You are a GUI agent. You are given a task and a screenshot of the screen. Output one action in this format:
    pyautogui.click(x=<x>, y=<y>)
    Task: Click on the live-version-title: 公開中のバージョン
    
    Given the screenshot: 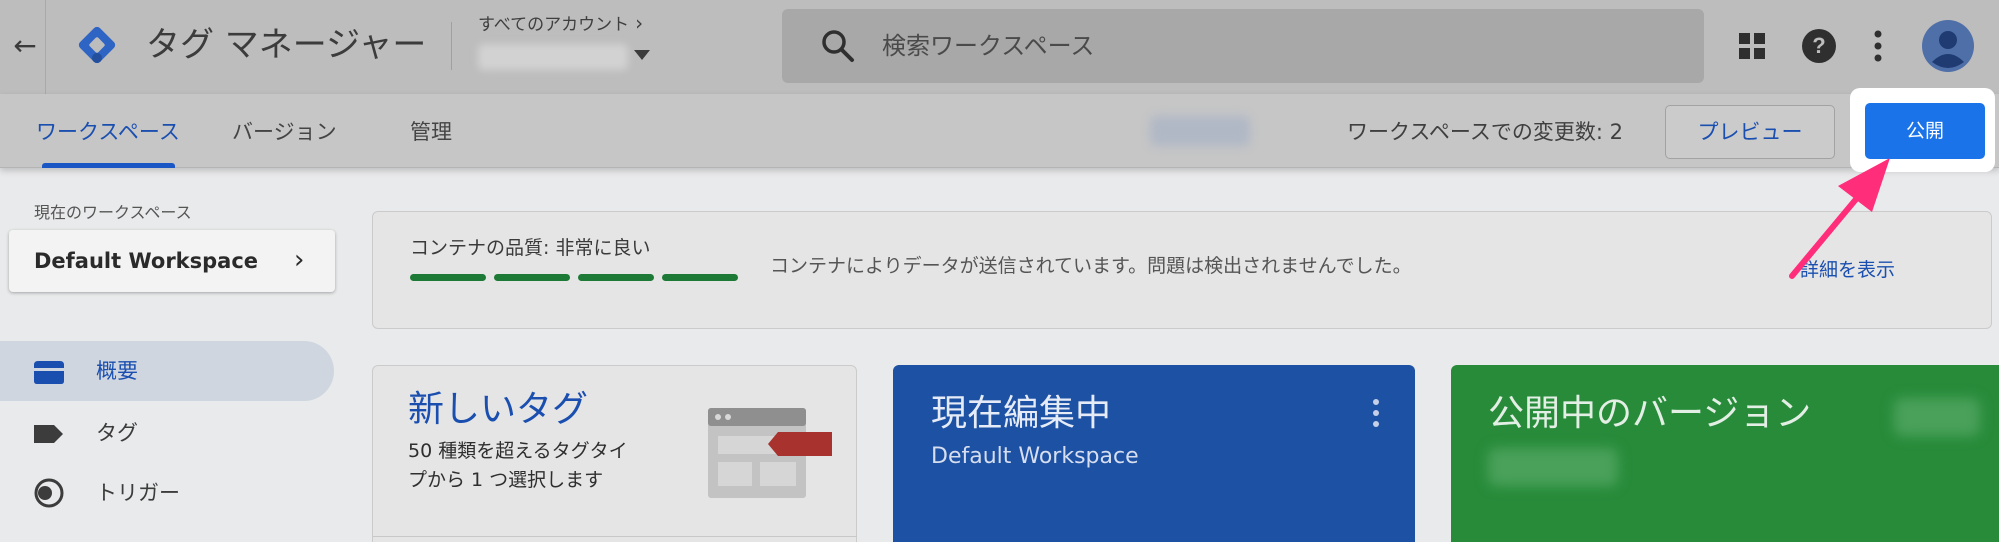 What is the action you would take?
    pyautogui.click(x=1650, y=413)
    